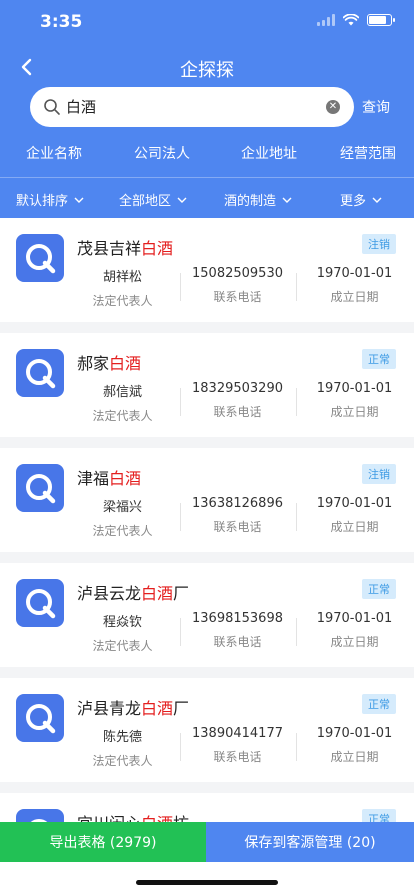  What do you see at coordinates (368, 153) in the screenshot?
I see `tab-business-scope: 经营范围` at bounding box center [368, 153].